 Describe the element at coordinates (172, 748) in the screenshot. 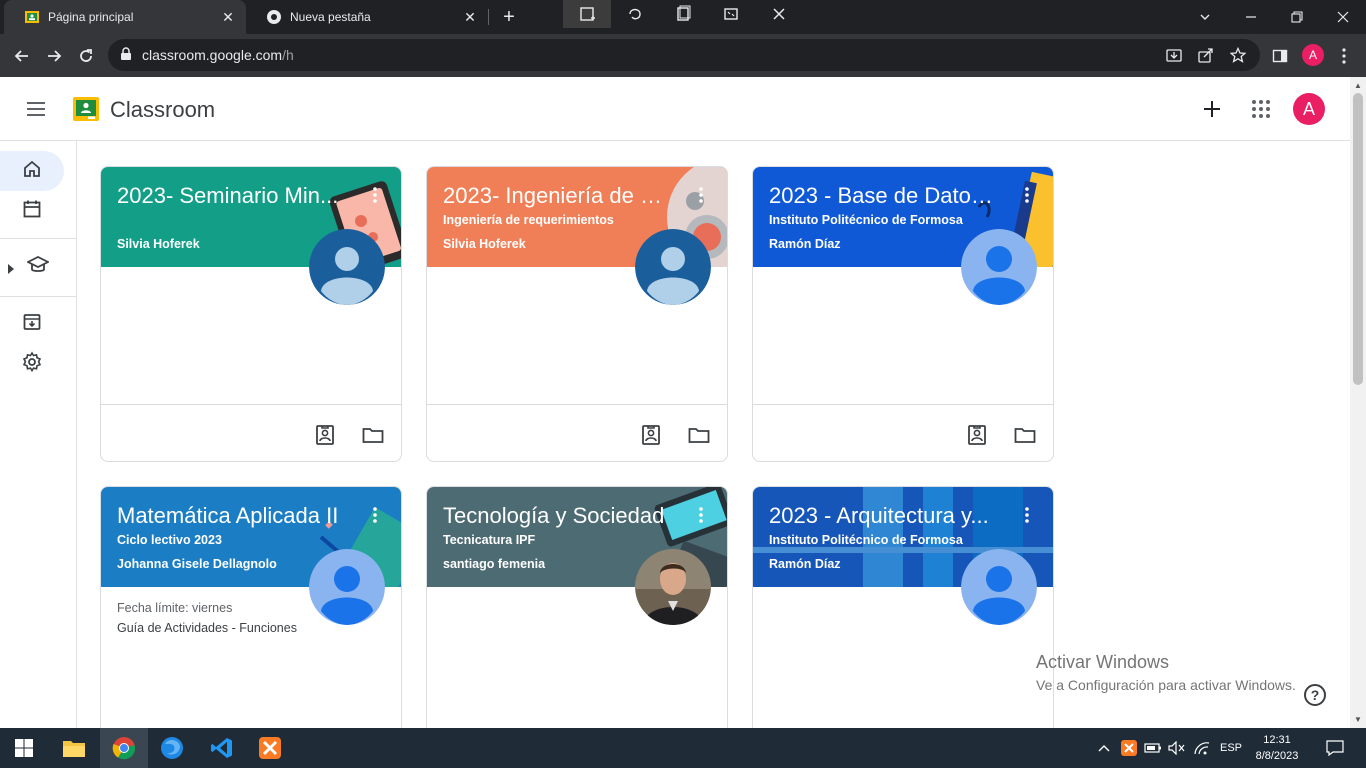

I see `firefox-icon` at that location.